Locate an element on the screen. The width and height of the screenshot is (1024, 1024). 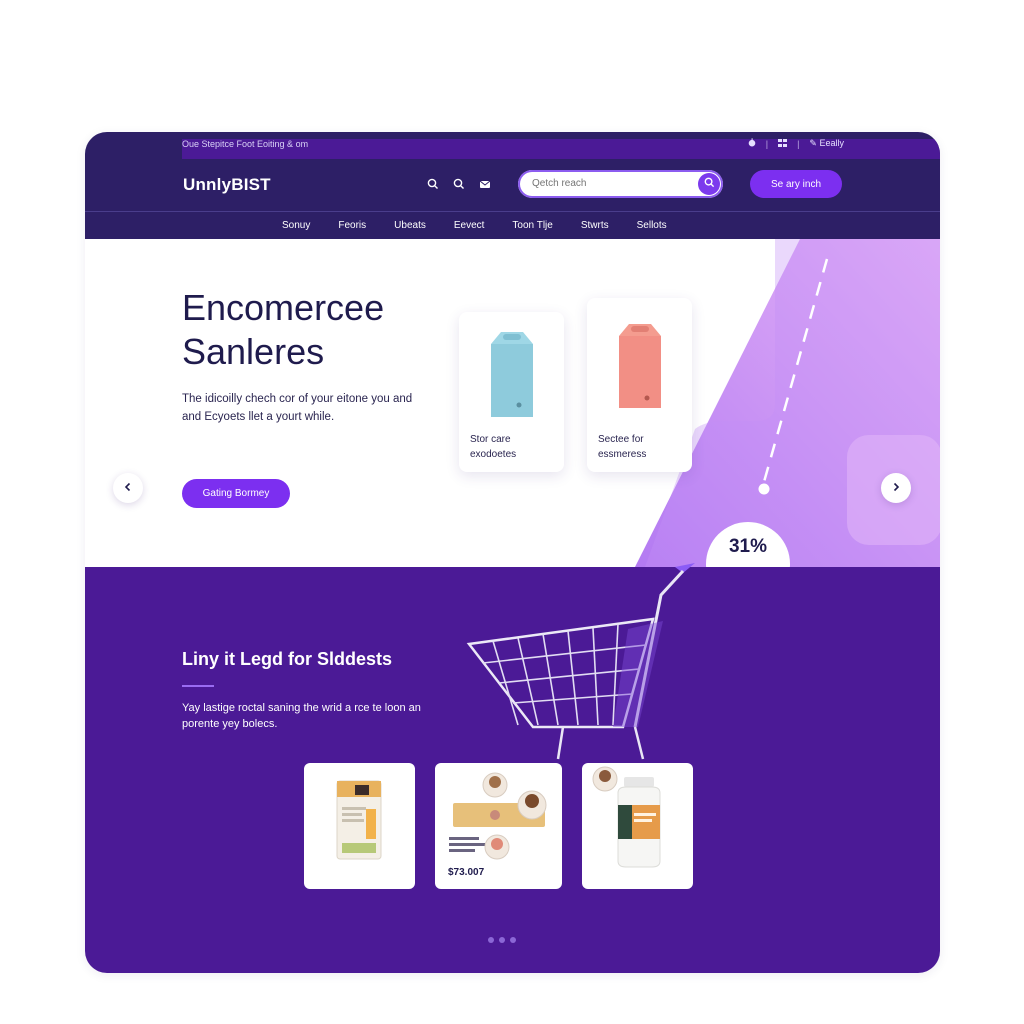
carousel-pagination is located at coordinates (502, 940).